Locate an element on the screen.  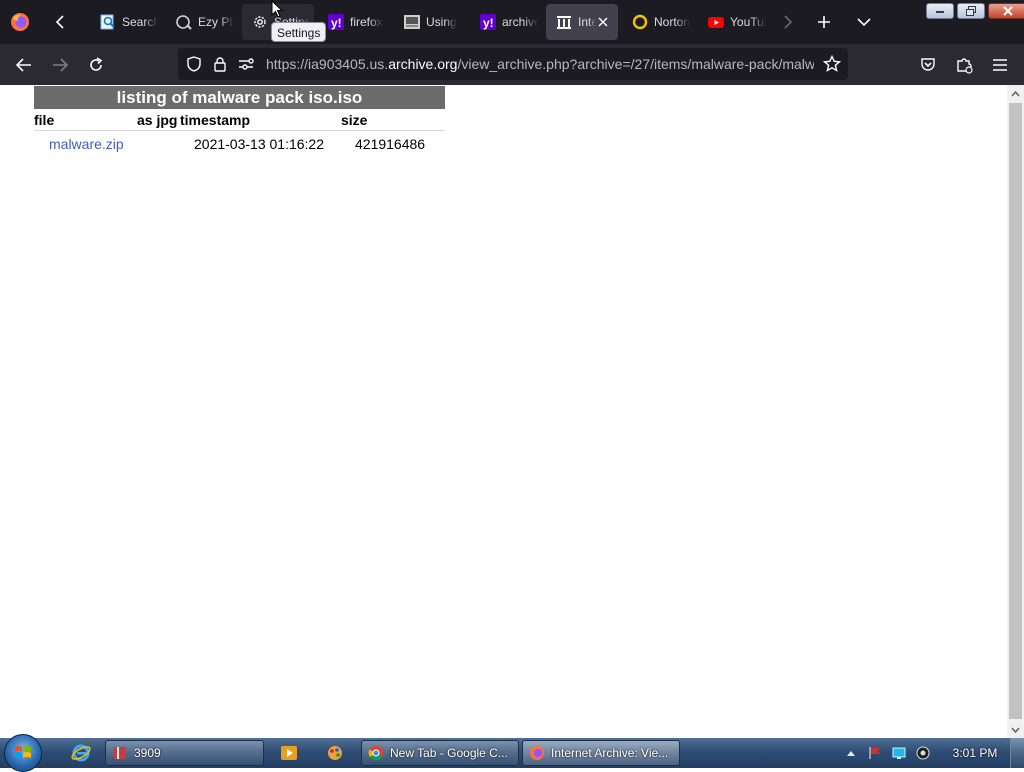
tab-internet-archive: Internet Archive is located at coordinates (582, 22).